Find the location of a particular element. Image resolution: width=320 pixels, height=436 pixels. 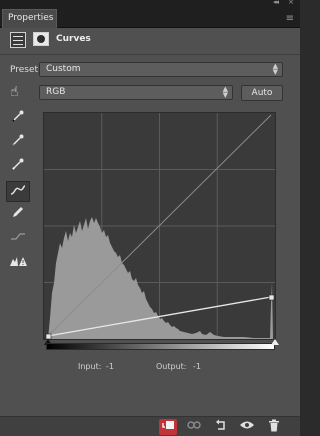

close-icon: × is located at coordinates (291, 3).